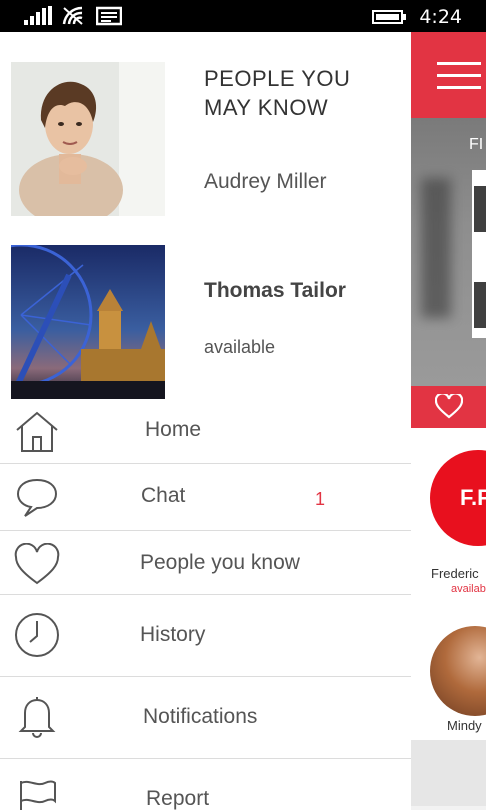 The image size is (486, 810). What do you see at coordinates (240, 347) in the screenshot?
I see `person-status: available` at bounding box center [240, 347].